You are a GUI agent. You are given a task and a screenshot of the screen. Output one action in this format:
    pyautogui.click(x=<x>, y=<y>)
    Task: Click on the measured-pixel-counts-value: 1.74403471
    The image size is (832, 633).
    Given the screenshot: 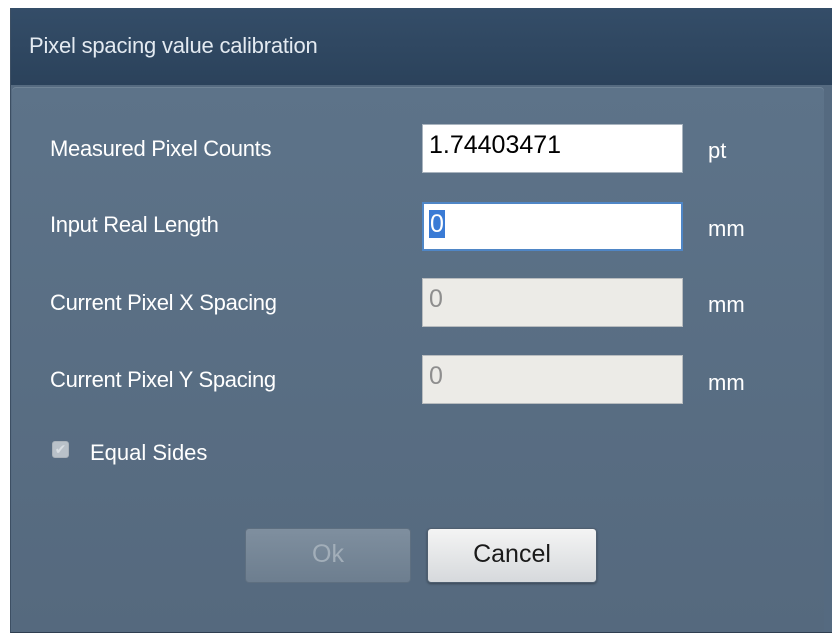 What is the action you would take?
    pyautogui.click(x=495, y=145)
    